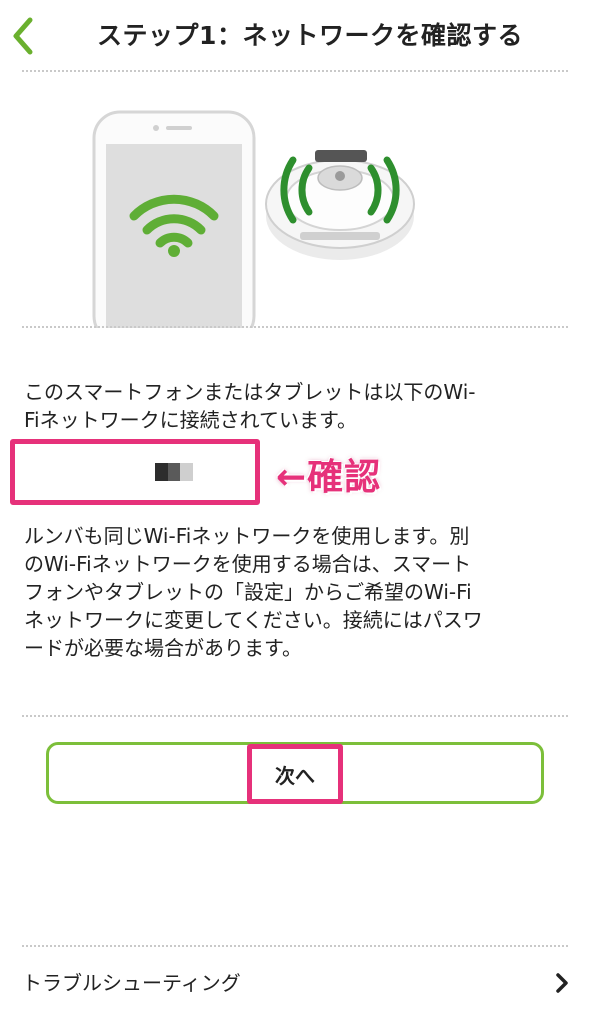  What do you see at coordinates (562, 983) in the screenshot?
I see `chevron-right-icon` at bounding box center [562, 983].